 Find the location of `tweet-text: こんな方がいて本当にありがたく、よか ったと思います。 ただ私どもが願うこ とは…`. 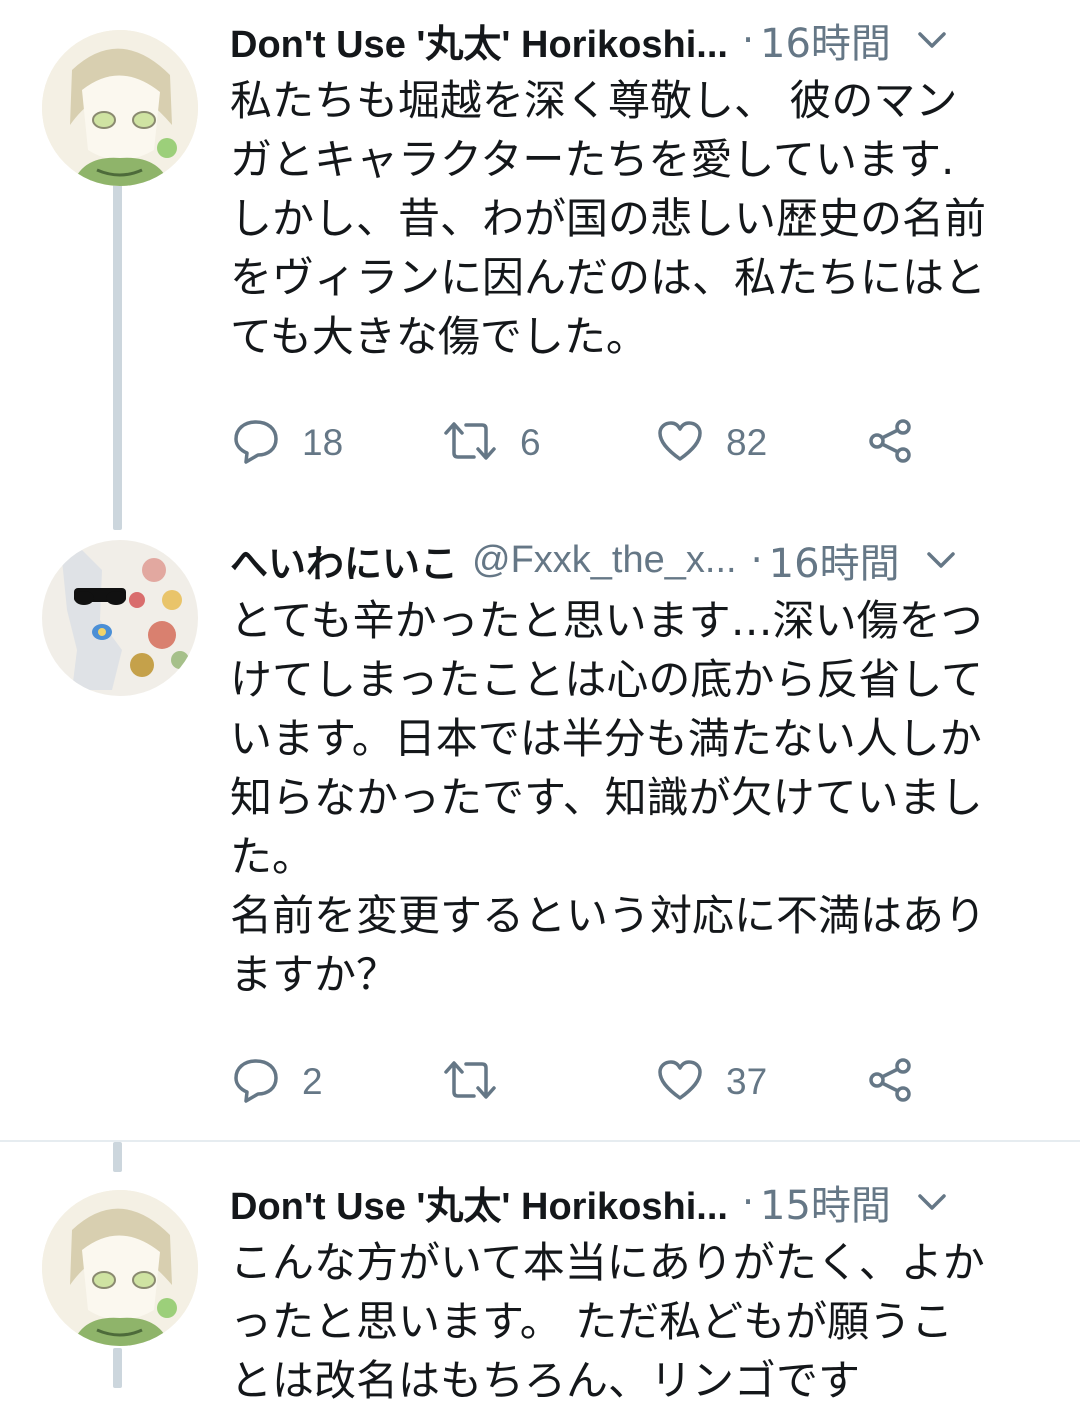

tweet-text: こんな方がいて本当にありがたく、よか ったと思います。 ただ私どもが願うこ とは… is located at coordinates (607, 1321).